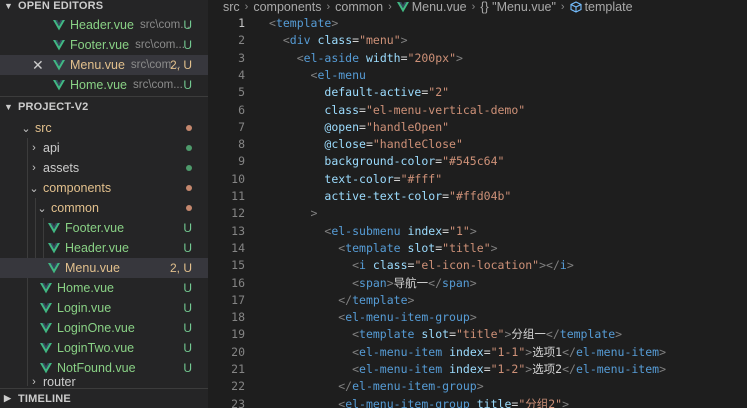  Describe the element at coordinates (104, 268) in the screenshot. I see `tree-file-active: Menu.vue 2, U` at that location.